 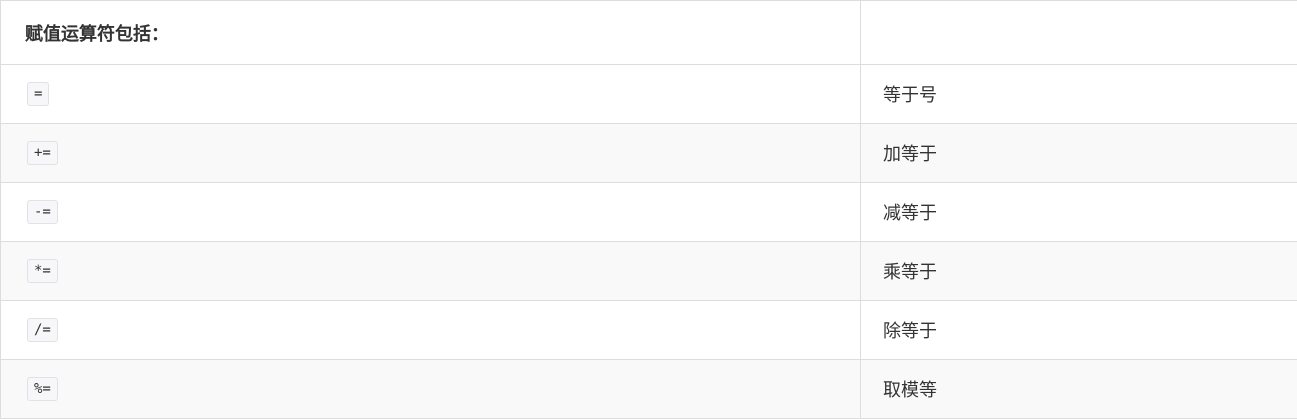 I want to click on description-cell: 除等于, so click(x=1079, y=330).